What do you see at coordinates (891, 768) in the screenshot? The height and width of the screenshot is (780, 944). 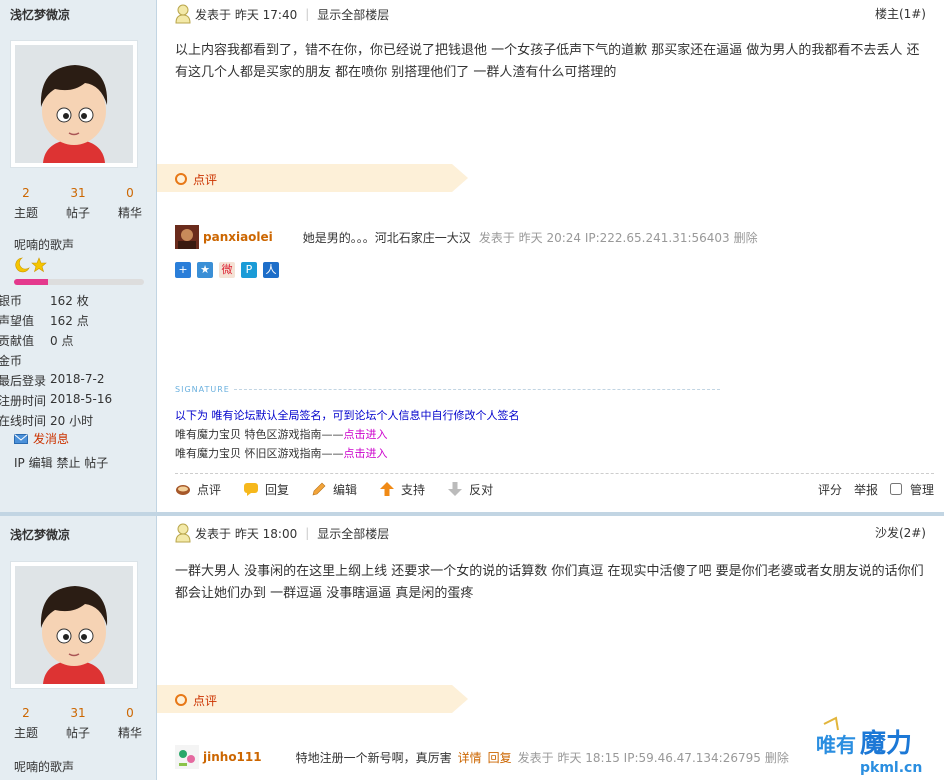 I see `svg-text: pkml.cn` at bounding box center [891, 768].